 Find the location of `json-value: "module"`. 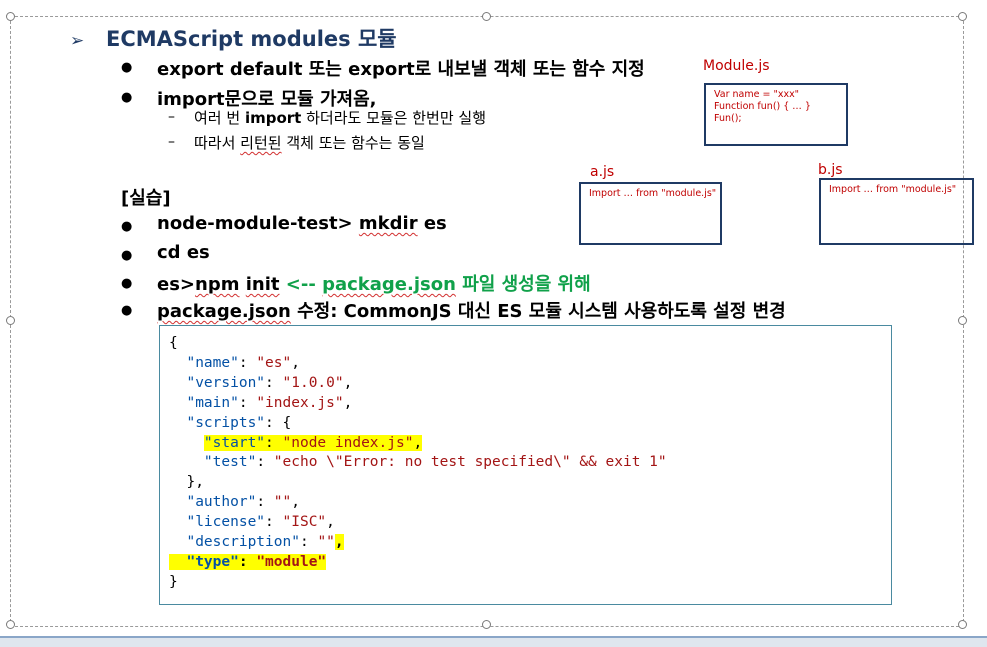

json-value: "module" is located at coordinates (291, 561).